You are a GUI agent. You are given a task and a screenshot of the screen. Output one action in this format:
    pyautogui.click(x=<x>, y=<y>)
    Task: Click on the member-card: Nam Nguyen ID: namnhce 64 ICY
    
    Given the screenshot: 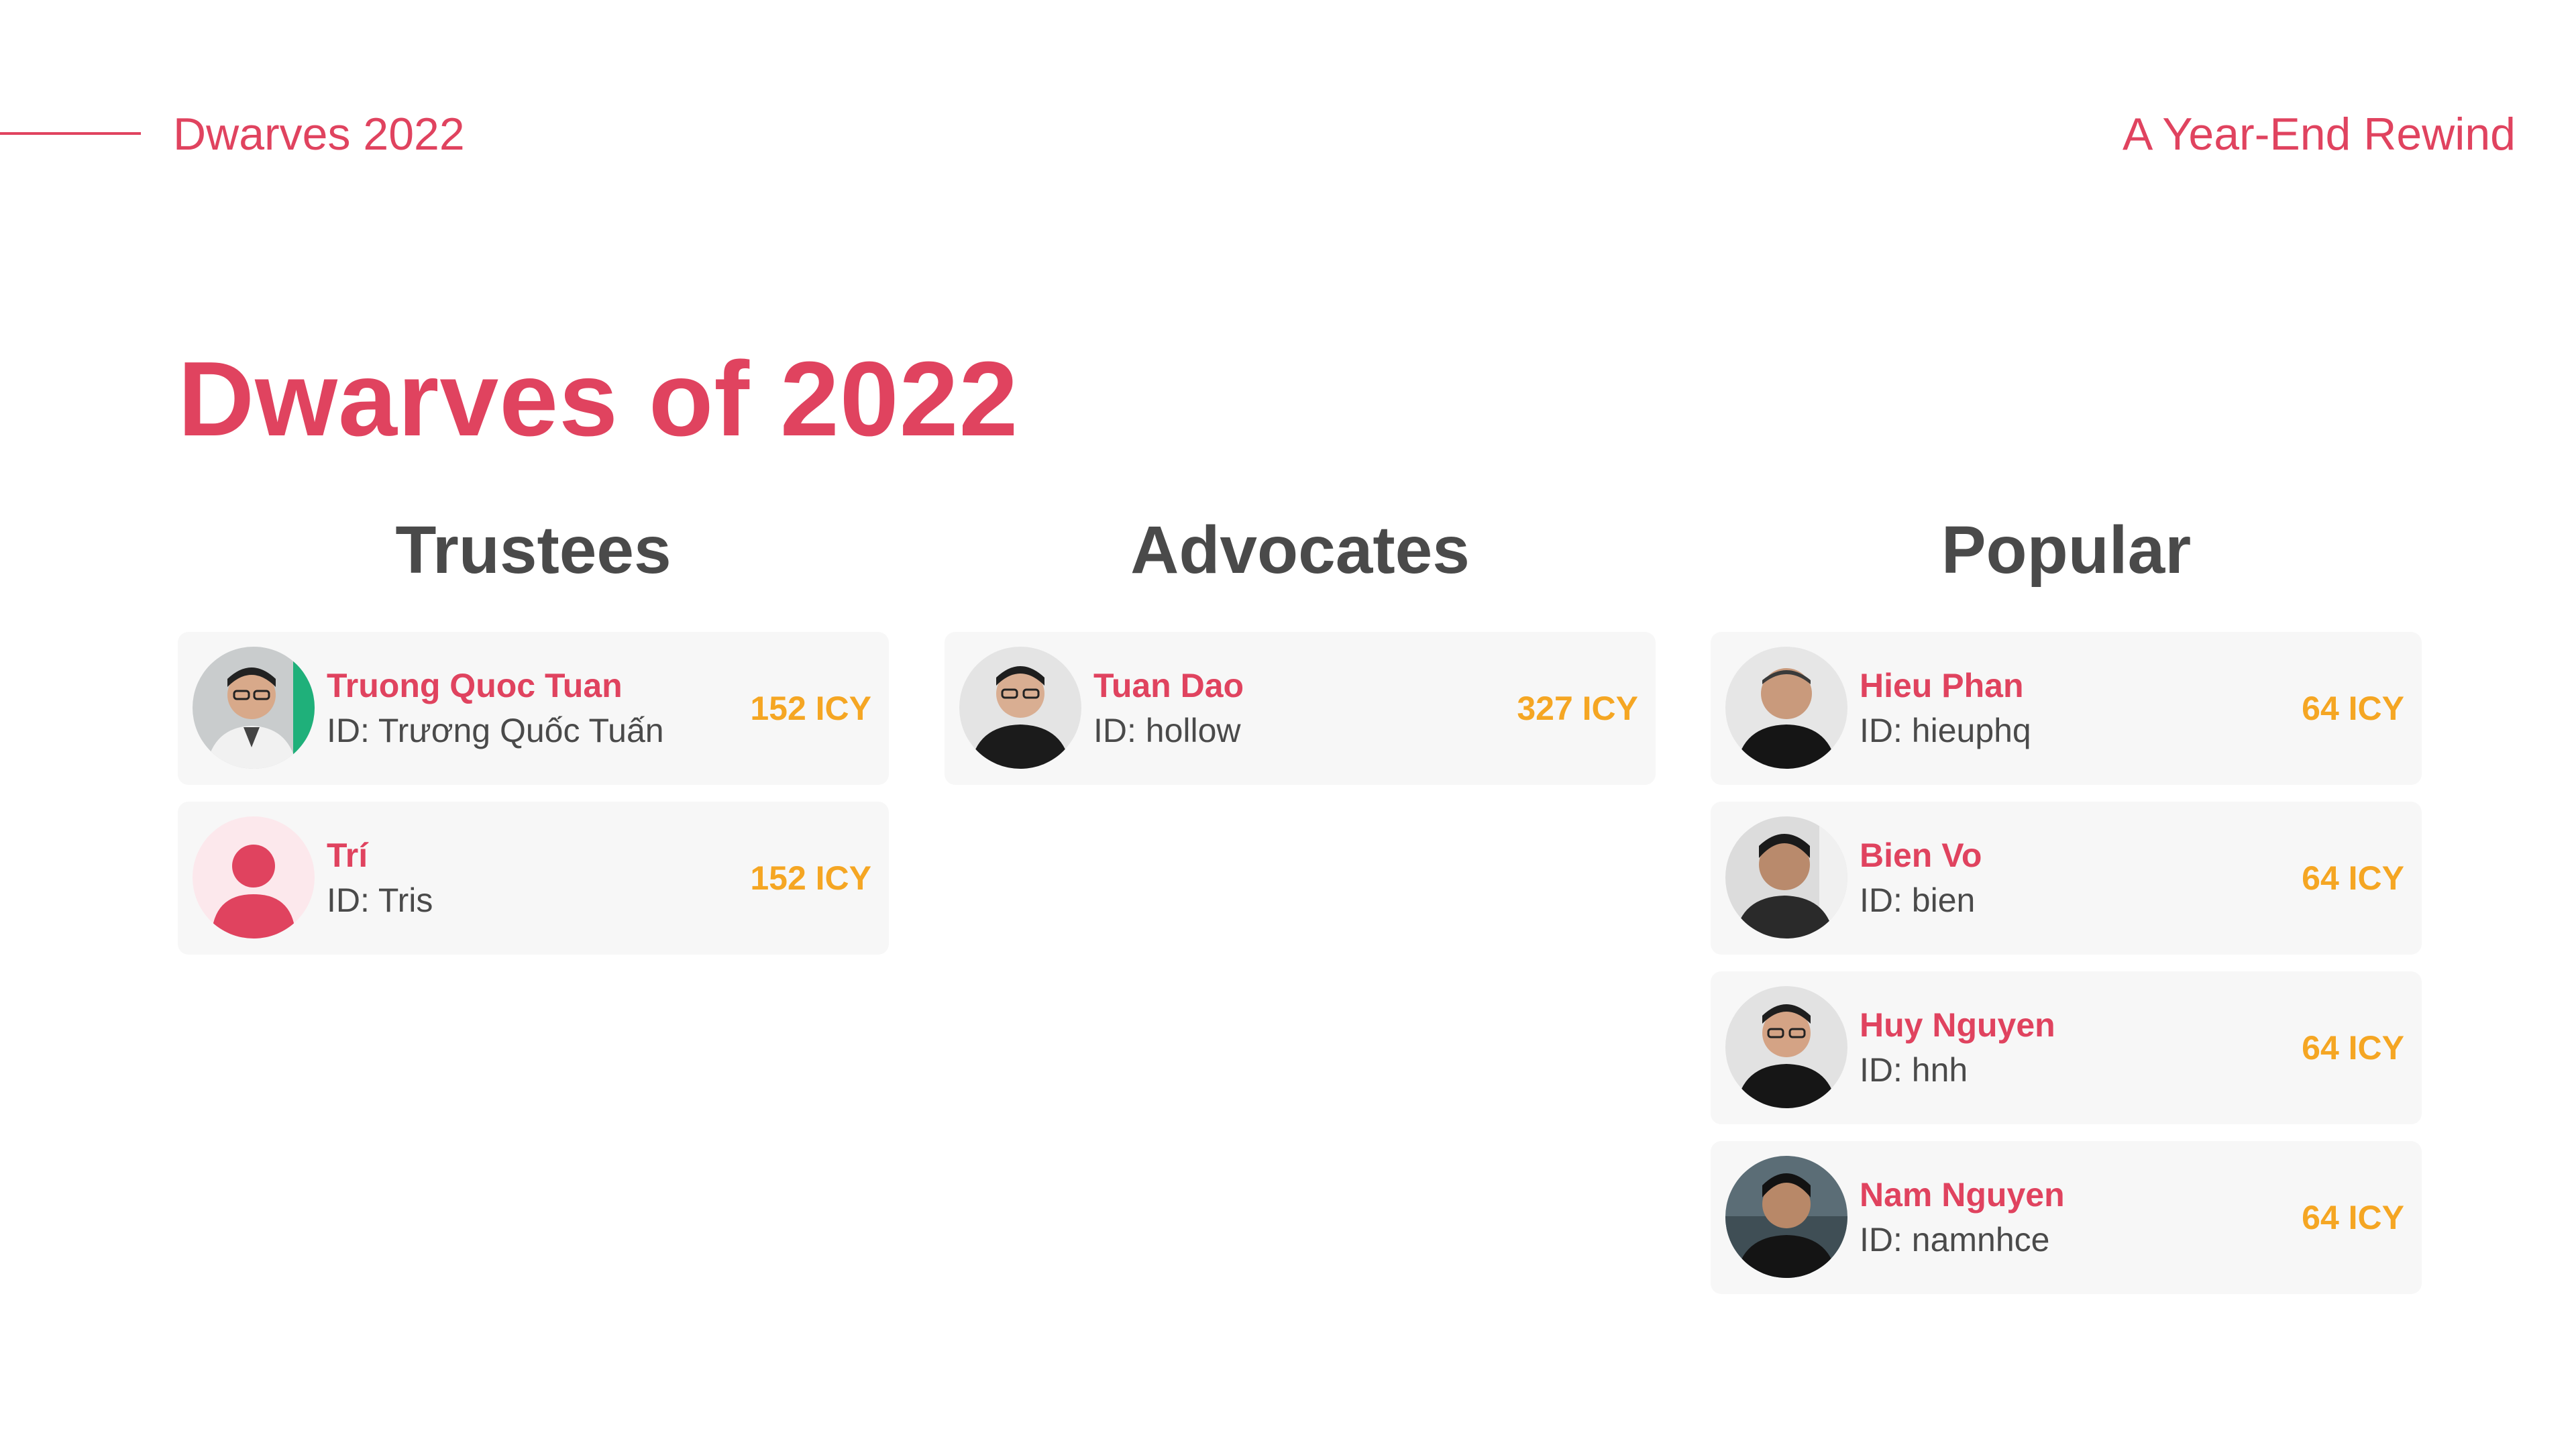 What is the action you would take?
    pyautogui.click(x=2066, y=1217)
    